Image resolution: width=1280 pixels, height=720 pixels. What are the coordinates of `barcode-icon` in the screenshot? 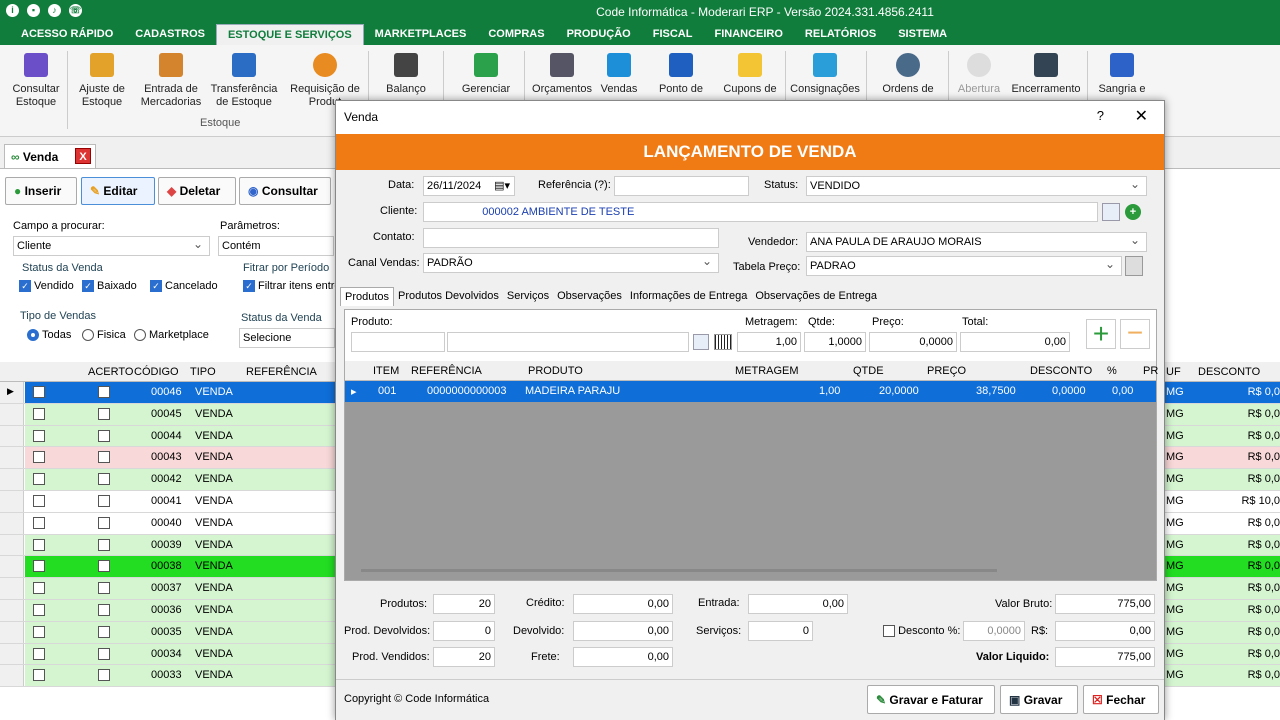 It's located at (723, 342).